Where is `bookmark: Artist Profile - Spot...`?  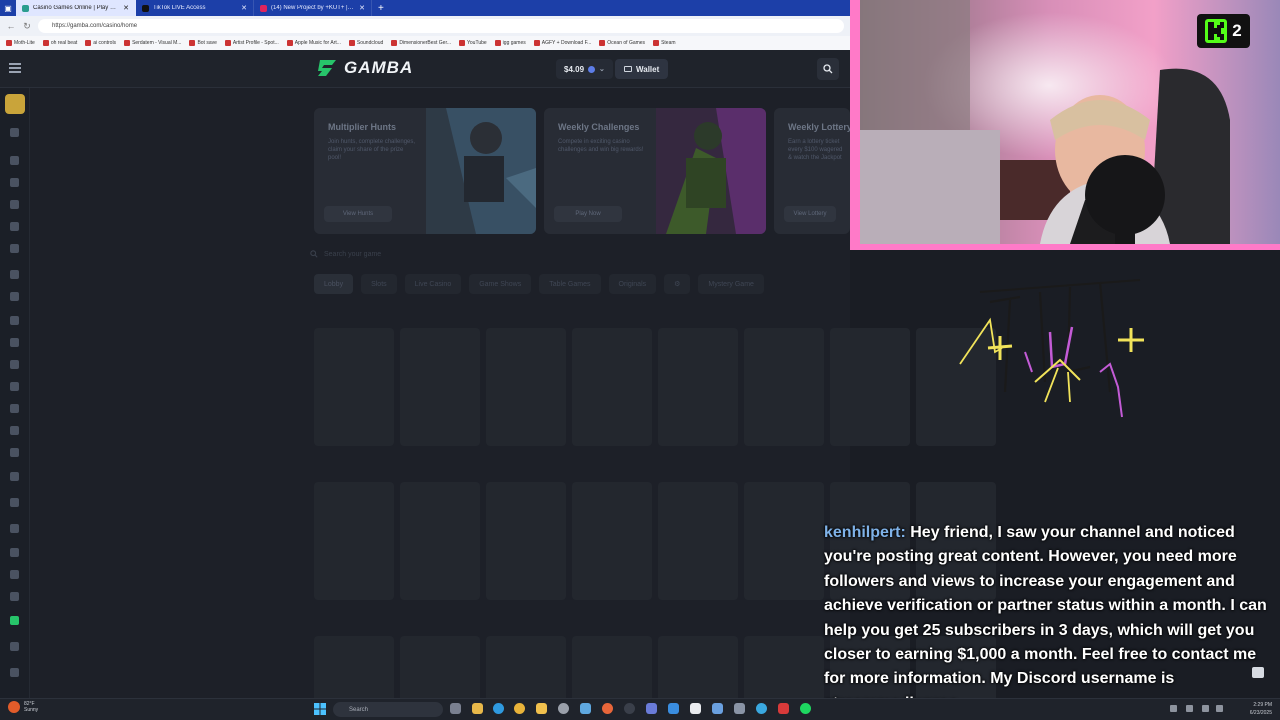 bookmark: Artist Profile - Spot... is located at coordinates (251, 43).